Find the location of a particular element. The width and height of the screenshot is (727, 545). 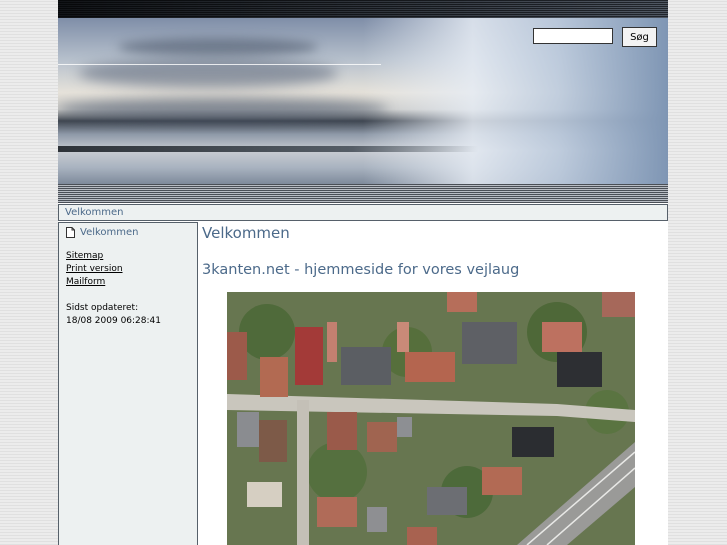

document-icon is located at coordinates (70, 232).